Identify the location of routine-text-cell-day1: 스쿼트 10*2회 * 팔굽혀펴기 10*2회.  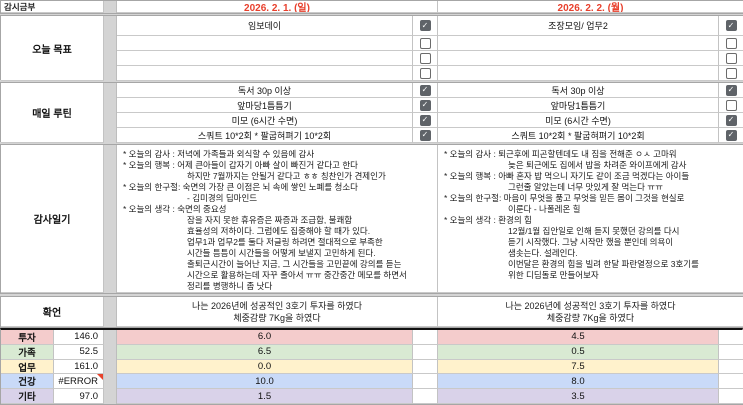
(265, 135).